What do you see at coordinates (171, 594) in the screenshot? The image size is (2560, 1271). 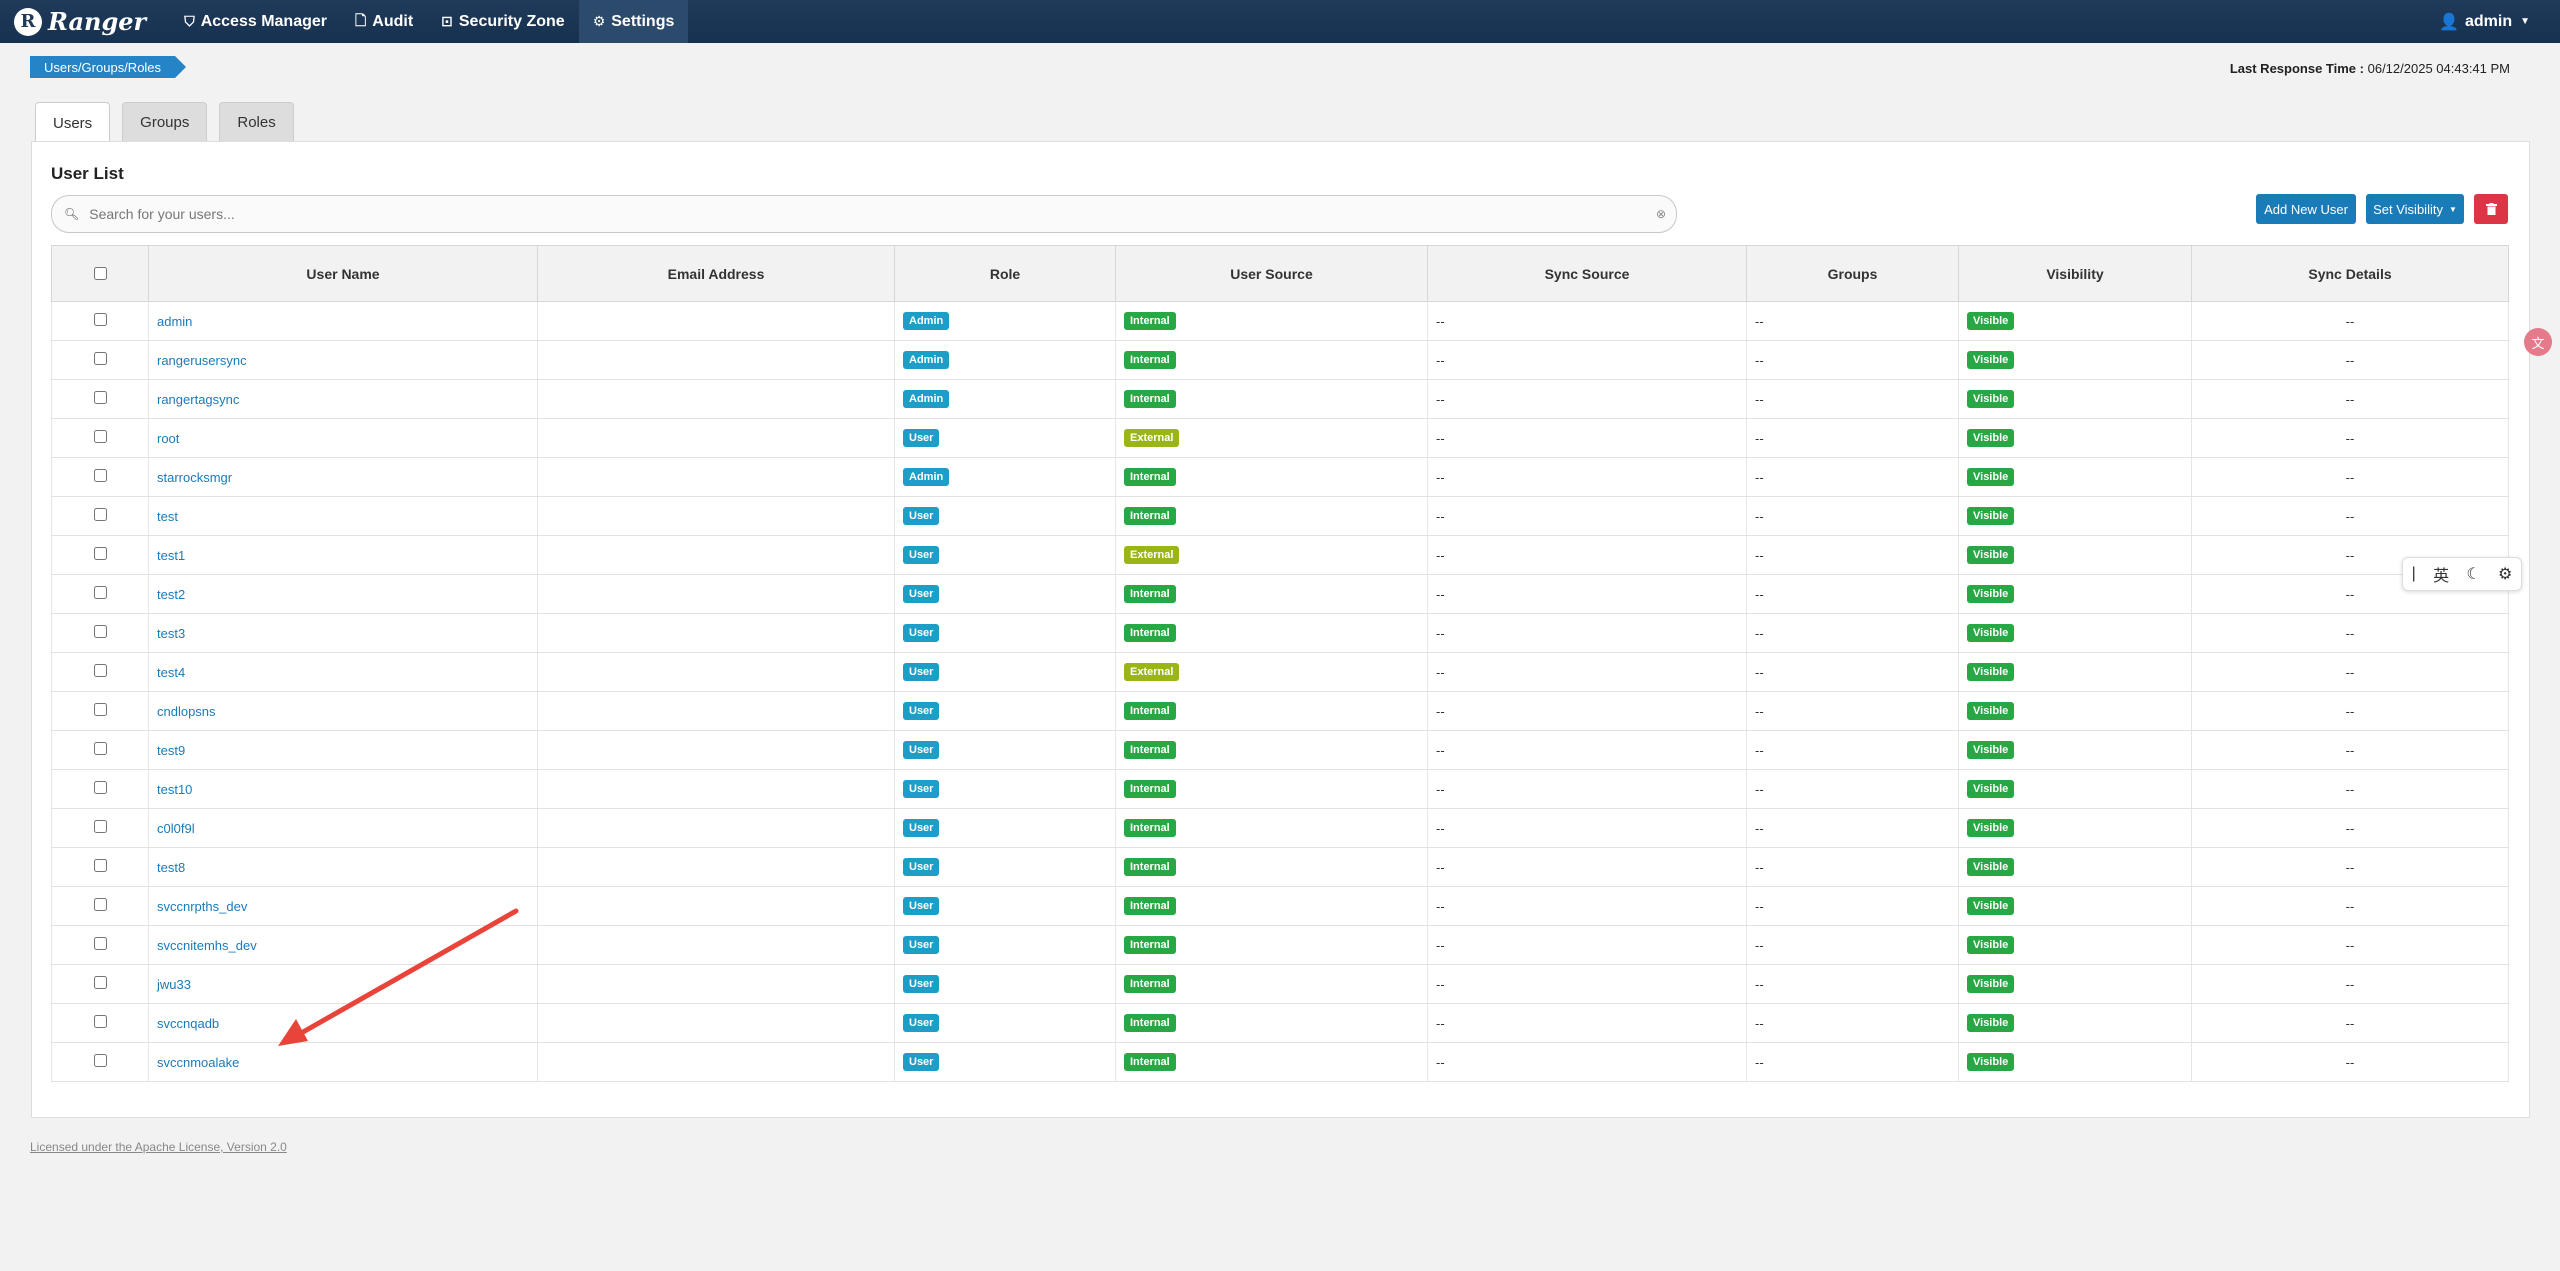 I see `user-name-link: test2` at bounding box center [171, 594].